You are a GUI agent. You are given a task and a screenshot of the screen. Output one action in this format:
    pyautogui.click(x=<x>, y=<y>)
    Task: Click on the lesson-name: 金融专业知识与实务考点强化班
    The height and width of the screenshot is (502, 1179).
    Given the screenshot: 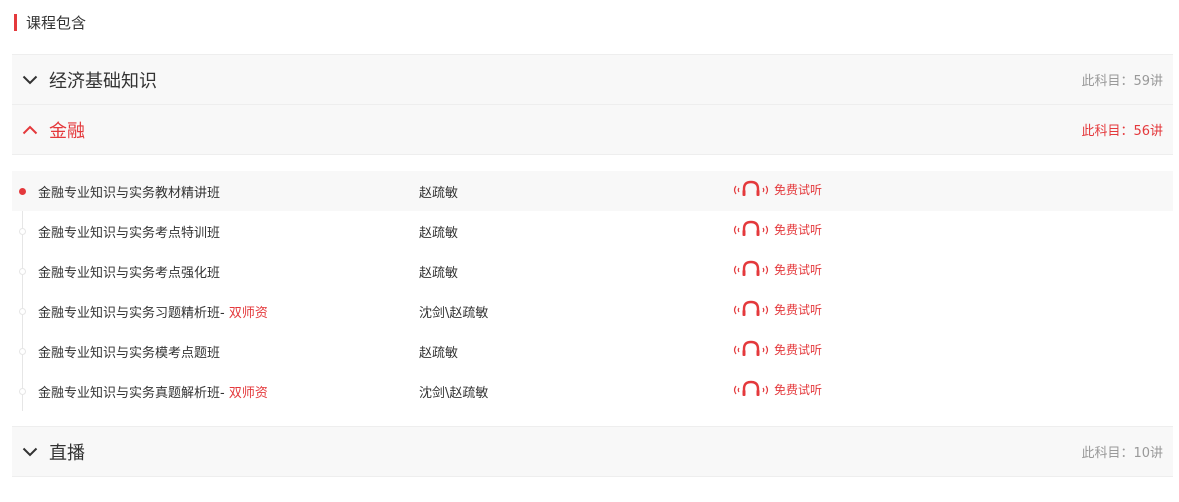 What is the action you would take?
    pyautogui.click(x=129, y=273)
    